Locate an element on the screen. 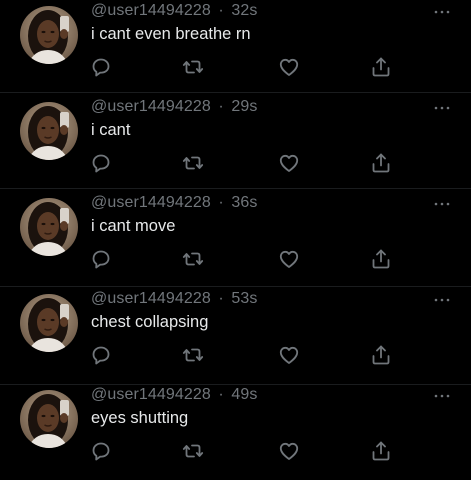 The image size is (471, 480). tweet-meta: @user14494228 · 49s is located at coordinates (174, 395).